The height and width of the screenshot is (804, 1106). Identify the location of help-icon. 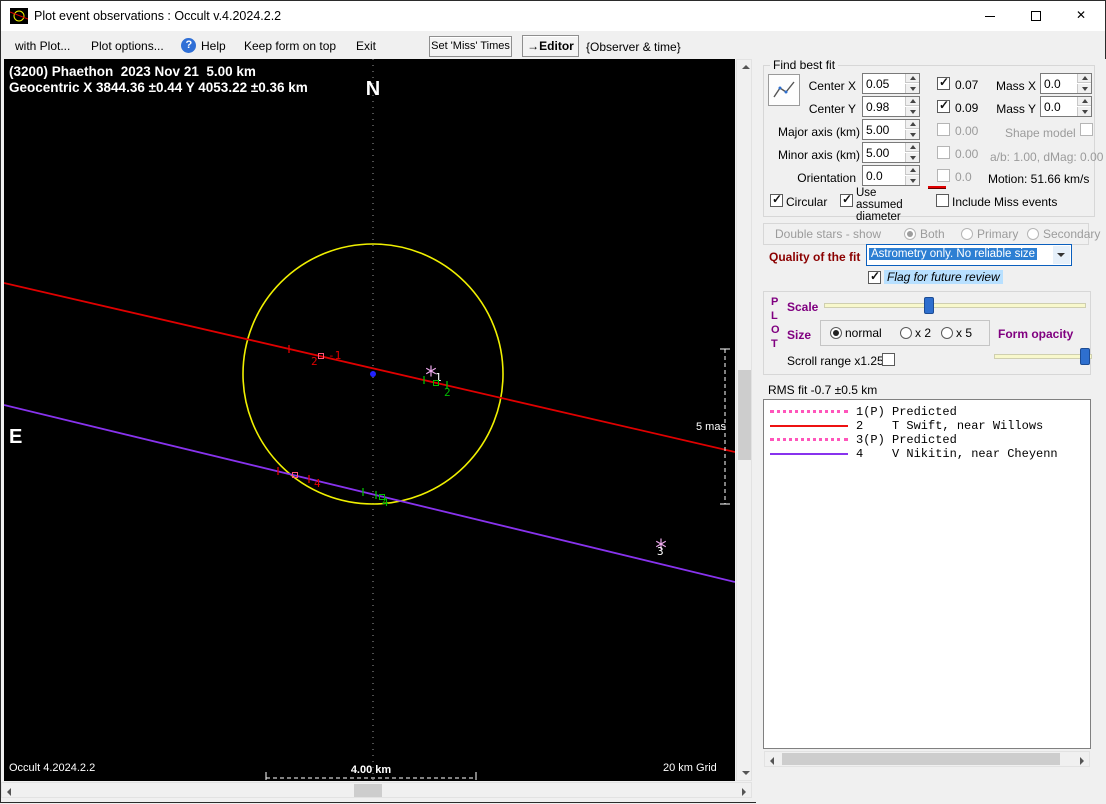
(188, 45).